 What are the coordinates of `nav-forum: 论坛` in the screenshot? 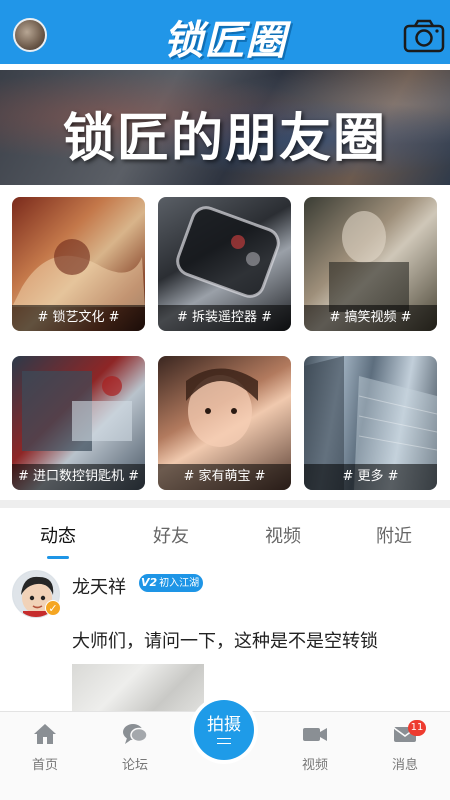 It's located at (135, 747).